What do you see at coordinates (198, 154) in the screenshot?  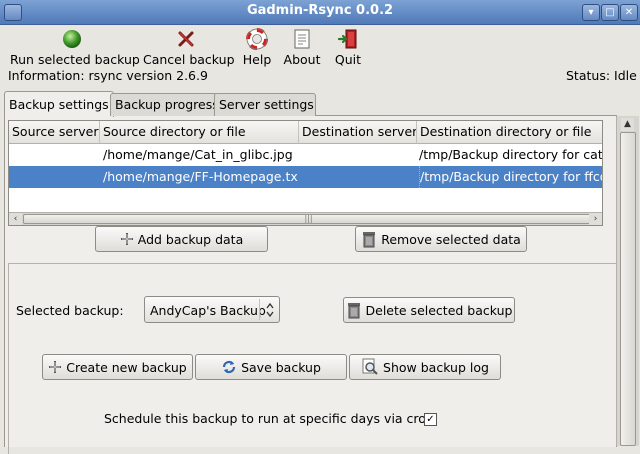 I see `row-source-path: /home/mange/Cat_in_glibc.jpg` at bounding box center [198, 154].